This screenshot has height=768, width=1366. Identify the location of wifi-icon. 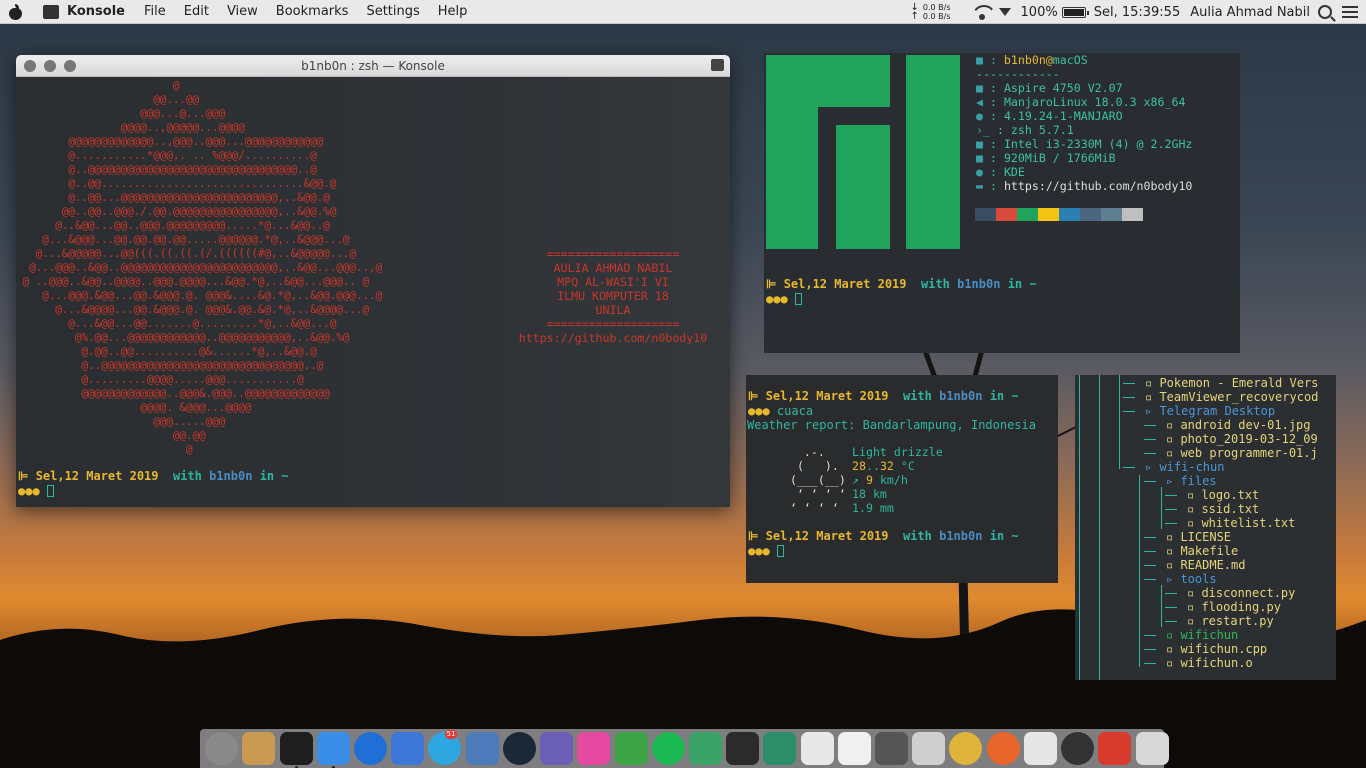
(982, 12).